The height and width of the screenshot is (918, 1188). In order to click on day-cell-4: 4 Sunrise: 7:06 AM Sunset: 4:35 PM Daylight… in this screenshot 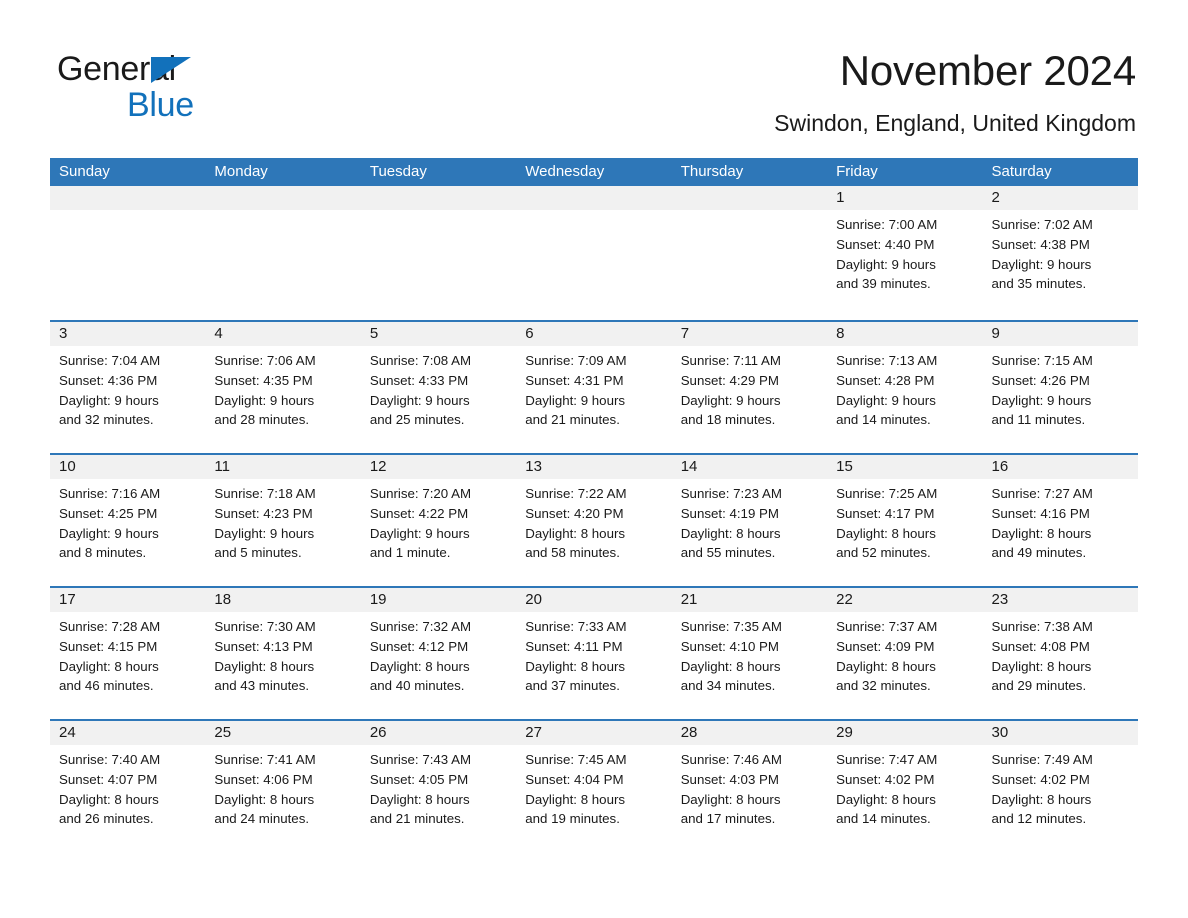, I will do `click(283, 387)`.